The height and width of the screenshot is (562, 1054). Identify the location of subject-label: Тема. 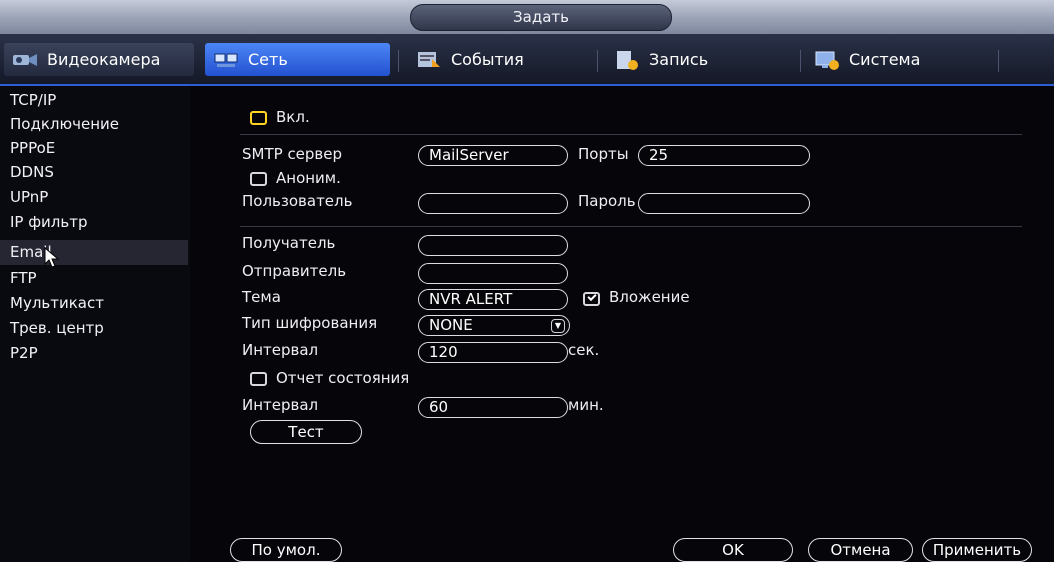
(261, 297).